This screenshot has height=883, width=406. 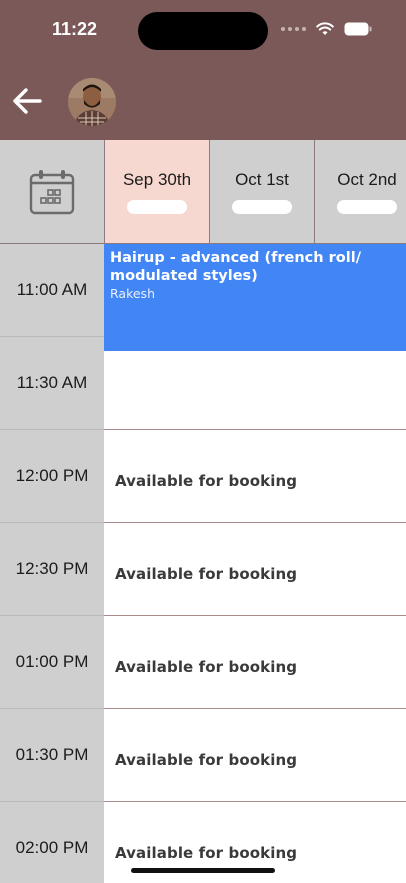 I want to click on arrow-left-icon, so click(x=27, y=101).